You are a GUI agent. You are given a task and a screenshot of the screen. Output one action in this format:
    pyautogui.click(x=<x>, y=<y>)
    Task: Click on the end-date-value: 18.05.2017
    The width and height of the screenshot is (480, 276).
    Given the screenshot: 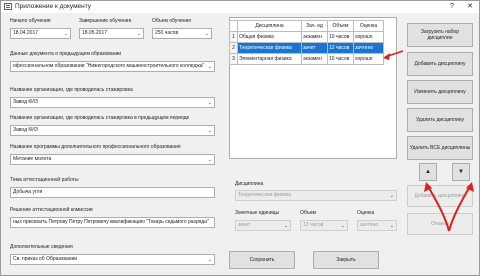 What is the action you would take?
    pyautogui.click(x=95, y=33)
    